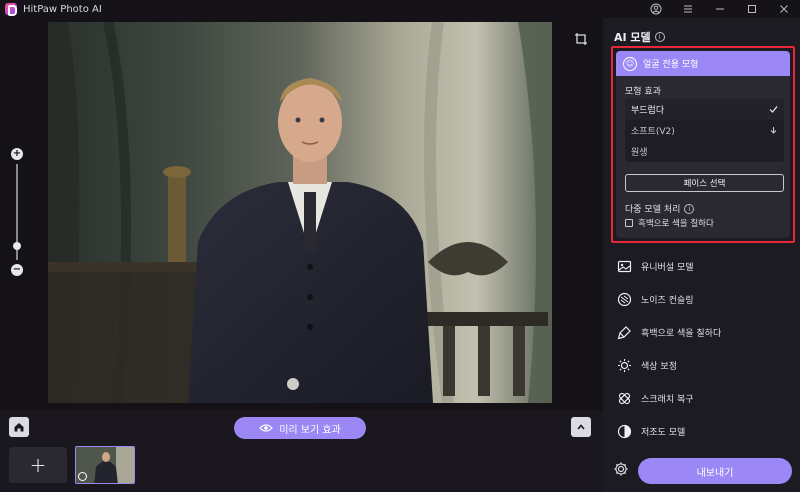  Describe the element at coordinates (659, 367) in the screenshot. I see `model-item-label: 색상 보정` at that location.